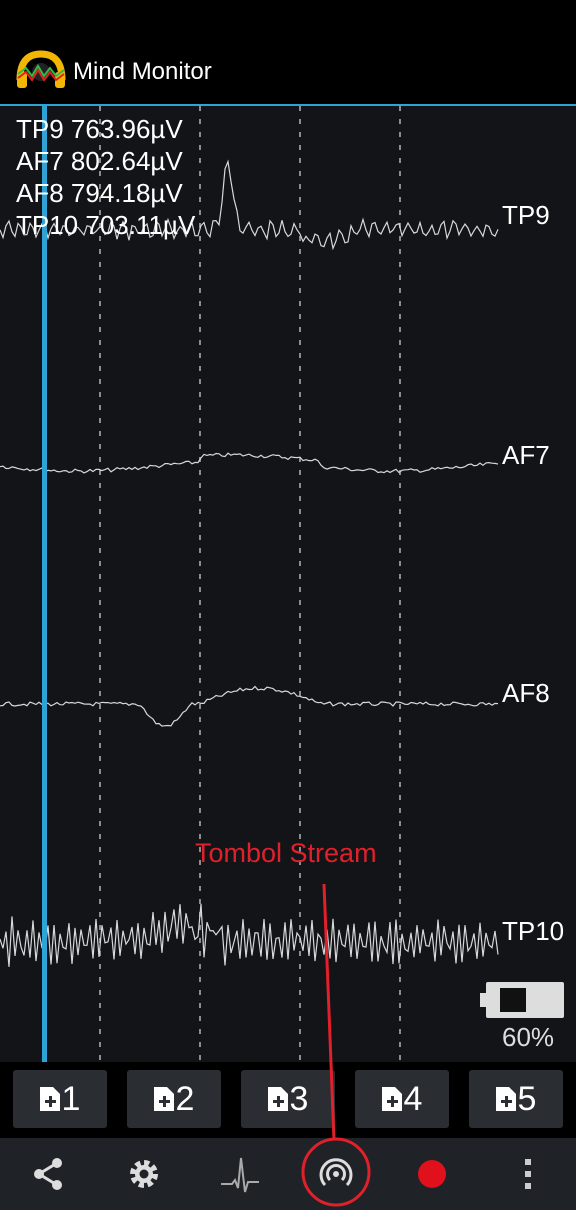  What do you see at coordinates (526, 215) in the screenshot?
I see `channel-label-tp9: TP9` at bounding box center [526, 215].